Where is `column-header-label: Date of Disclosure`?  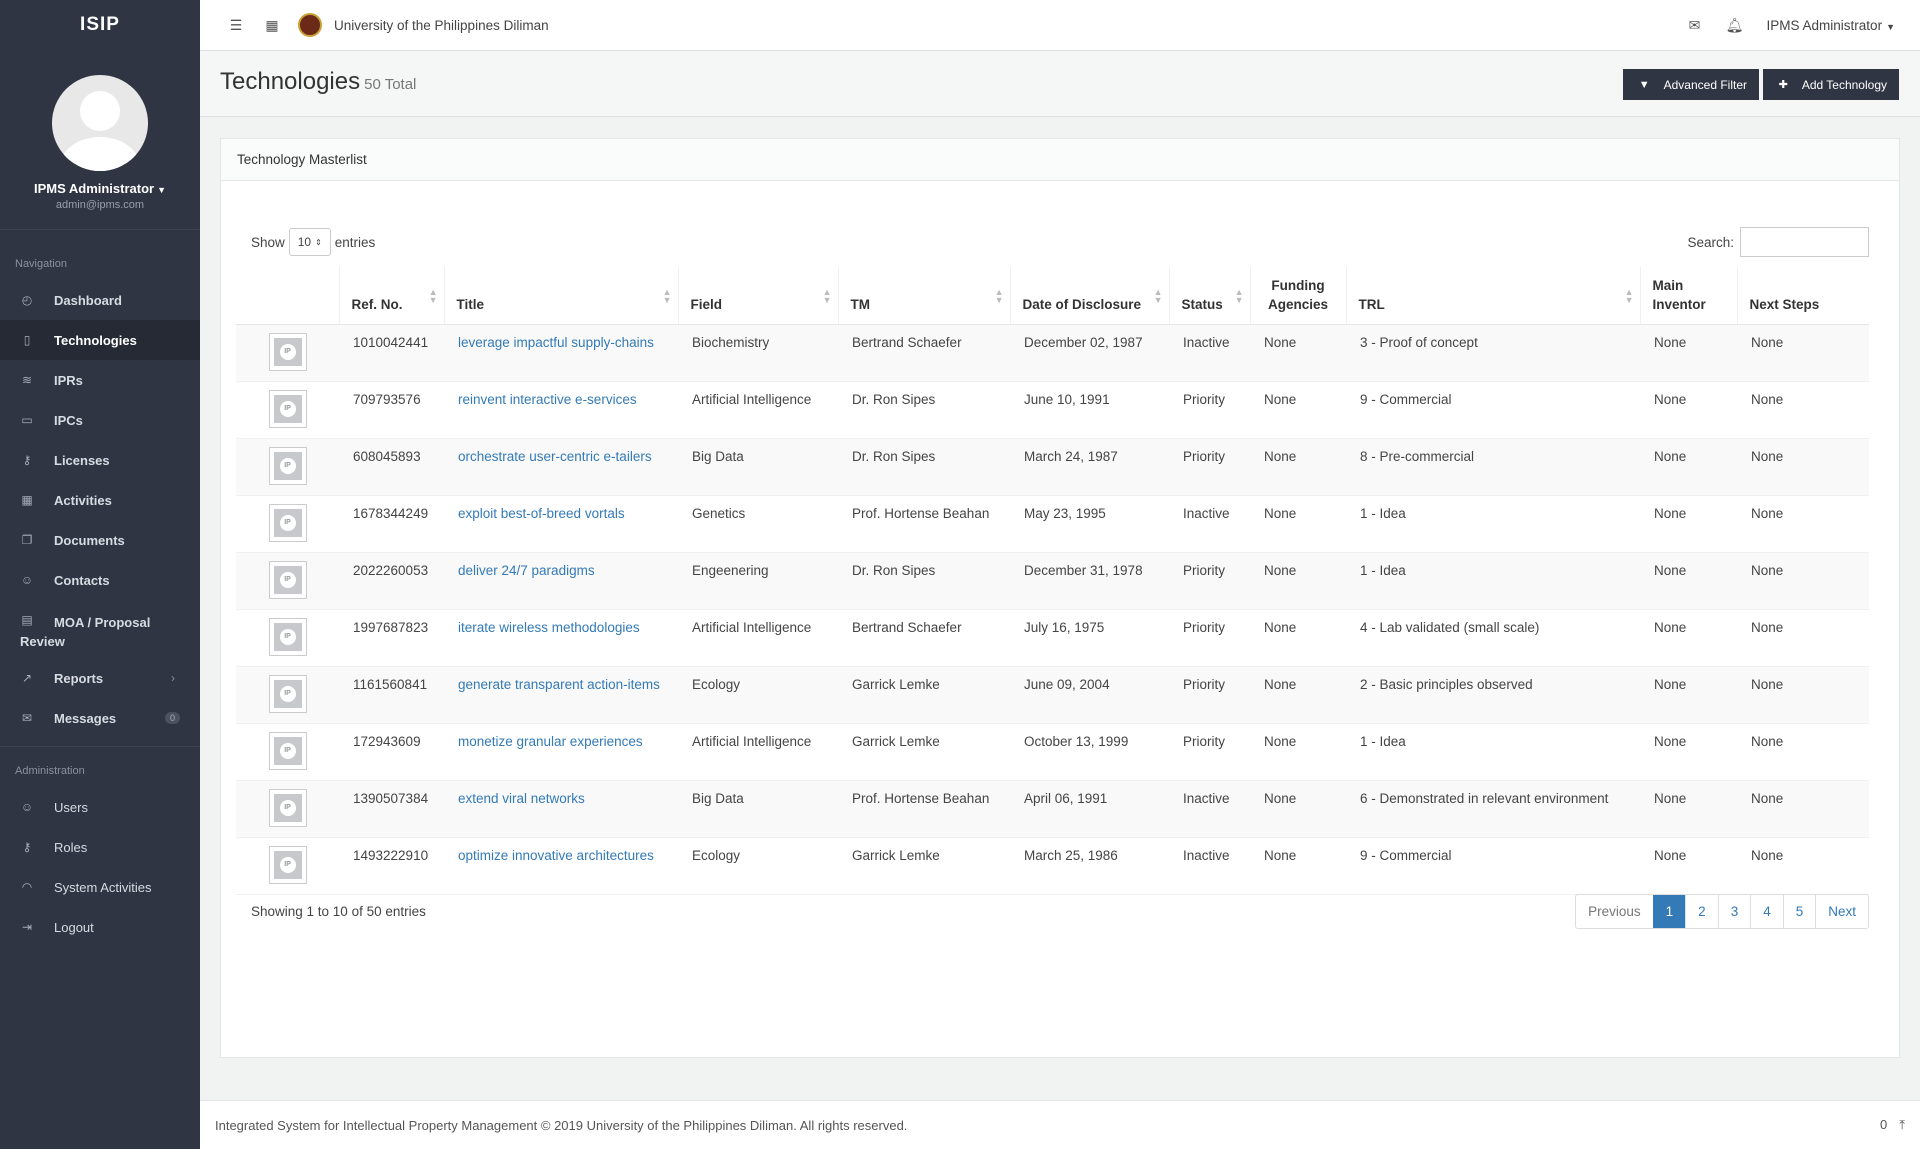
column-header-label: Date of Disclosure is located at coordinates (1082, 304).